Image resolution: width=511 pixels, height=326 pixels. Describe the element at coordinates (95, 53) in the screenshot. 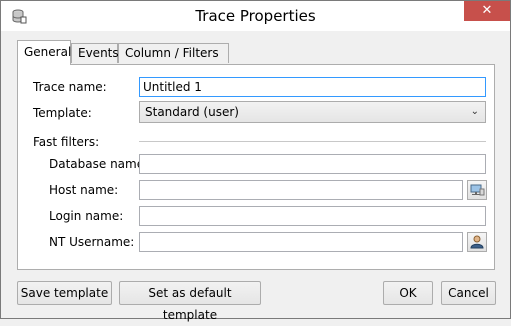

I see `tab-events: Events` at that location.